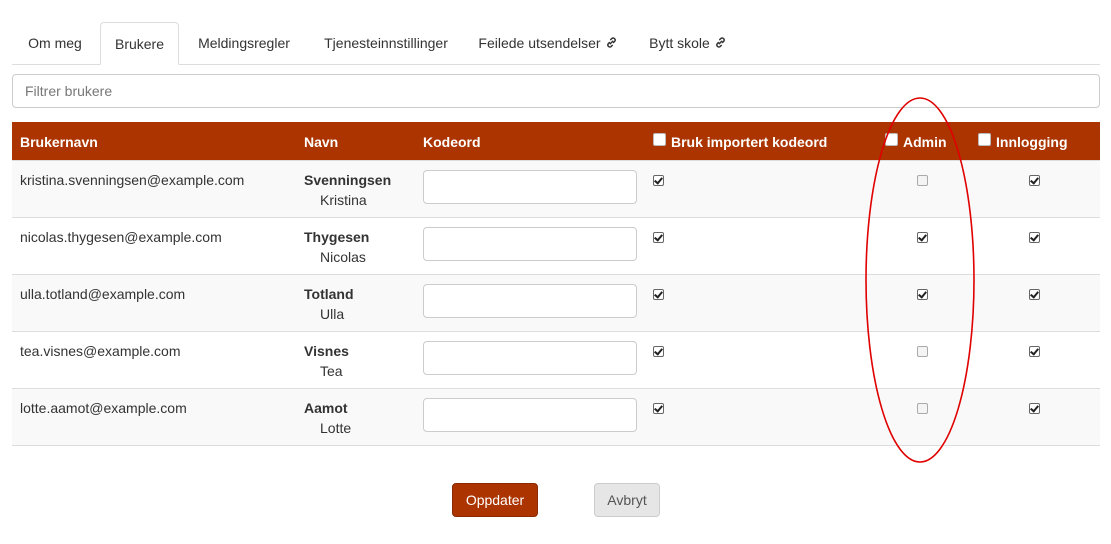 This screenshot has height=544, width=1111. I want to click on first-name-cell: Tea, so click(331, 371).